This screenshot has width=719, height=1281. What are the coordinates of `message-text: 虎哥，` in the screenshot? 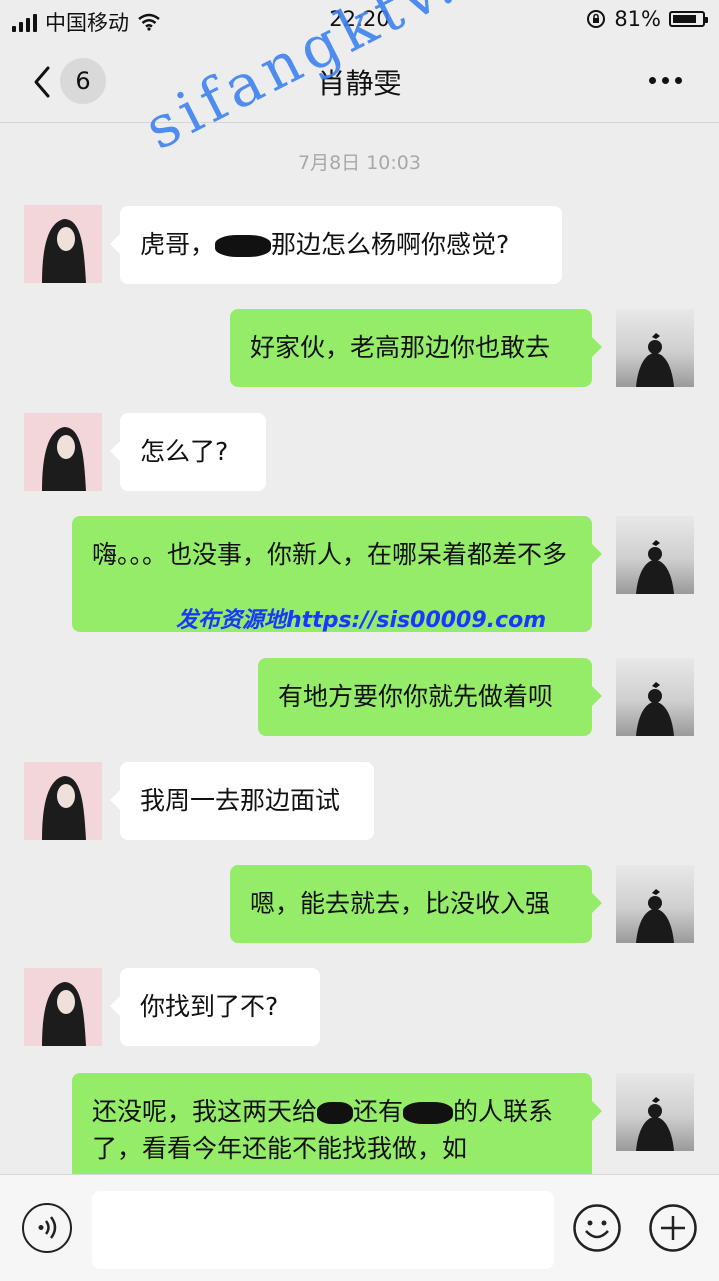 It's located at (178, 244).